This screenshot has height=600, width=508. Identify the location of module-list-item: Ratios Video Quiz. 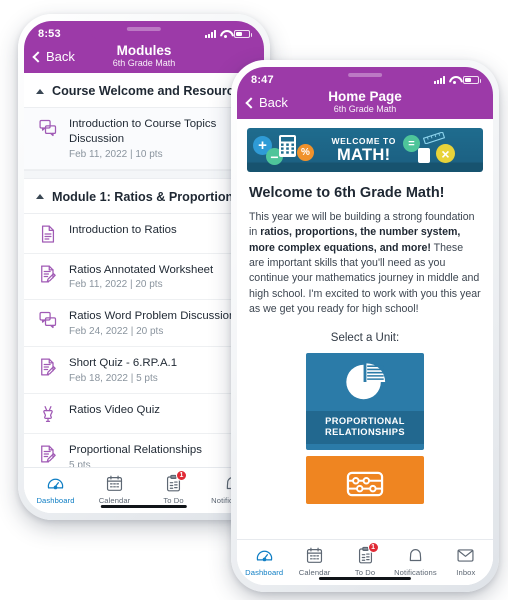
(144, 414).